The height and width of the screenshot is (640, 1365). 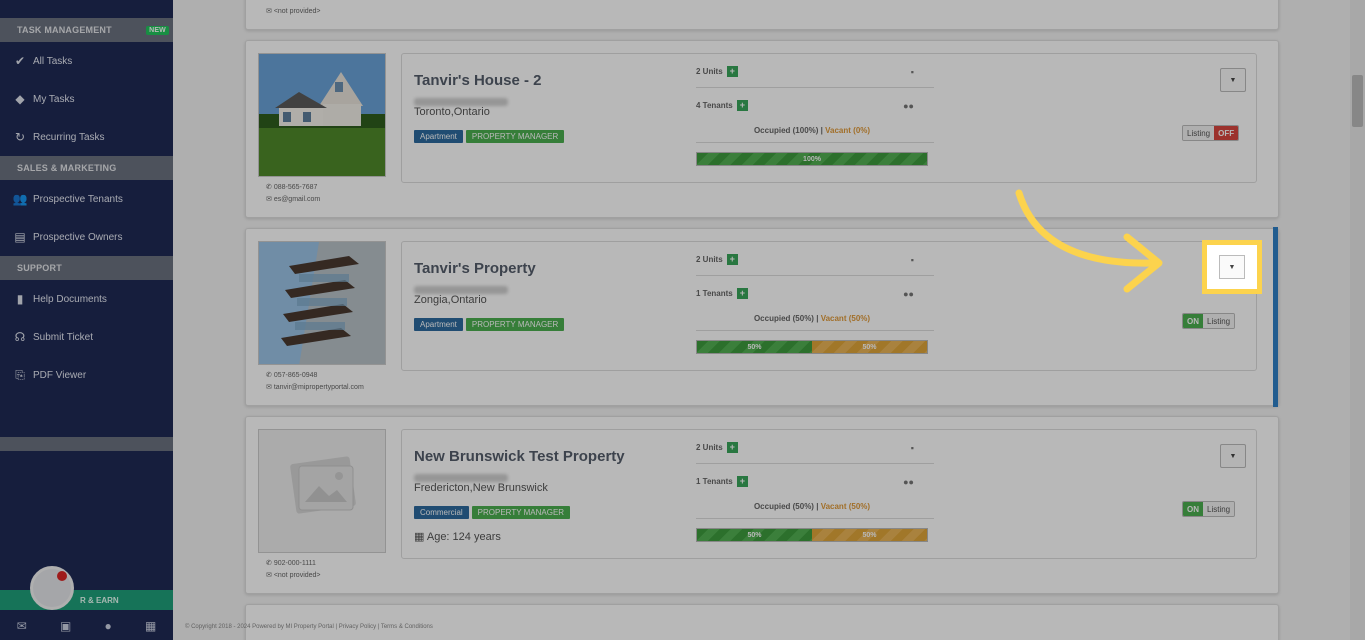 What do you see at coordinates (452, 112) in the screenshot?
I see `property-city: Toronto,Ontario` at bounding box center [452, 112].